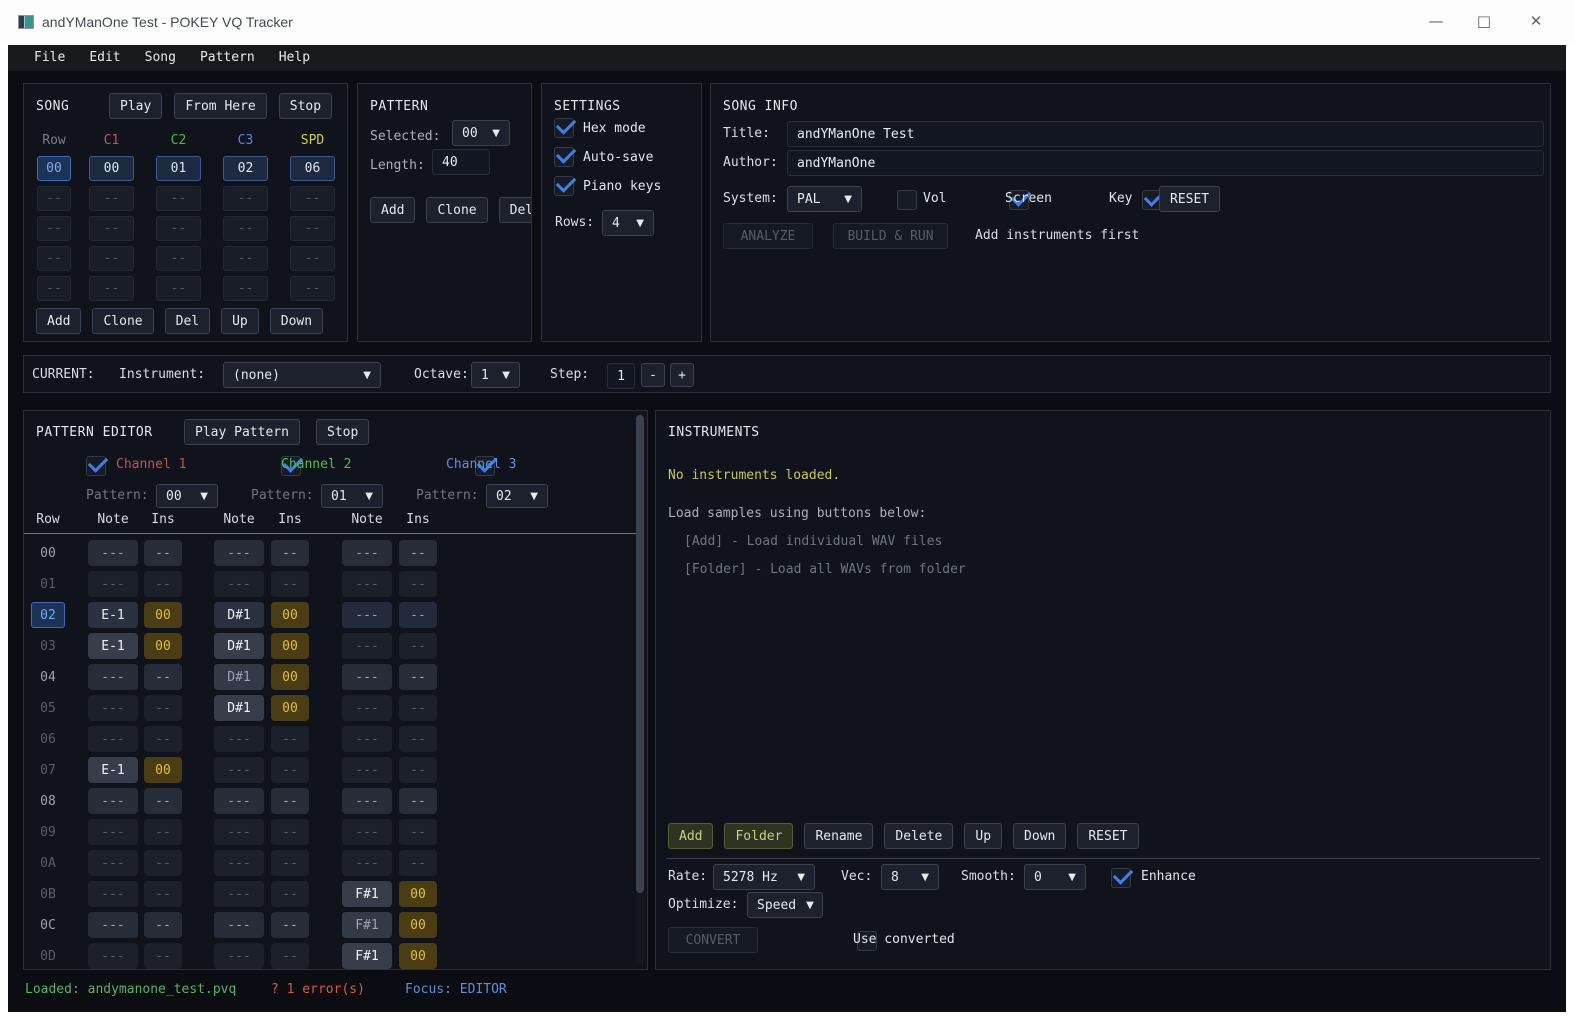  What do you see at coordinates (839, 836) in the screenshot?
I see `instrument-rename-button: Rename` at bounding box center [839, 836].